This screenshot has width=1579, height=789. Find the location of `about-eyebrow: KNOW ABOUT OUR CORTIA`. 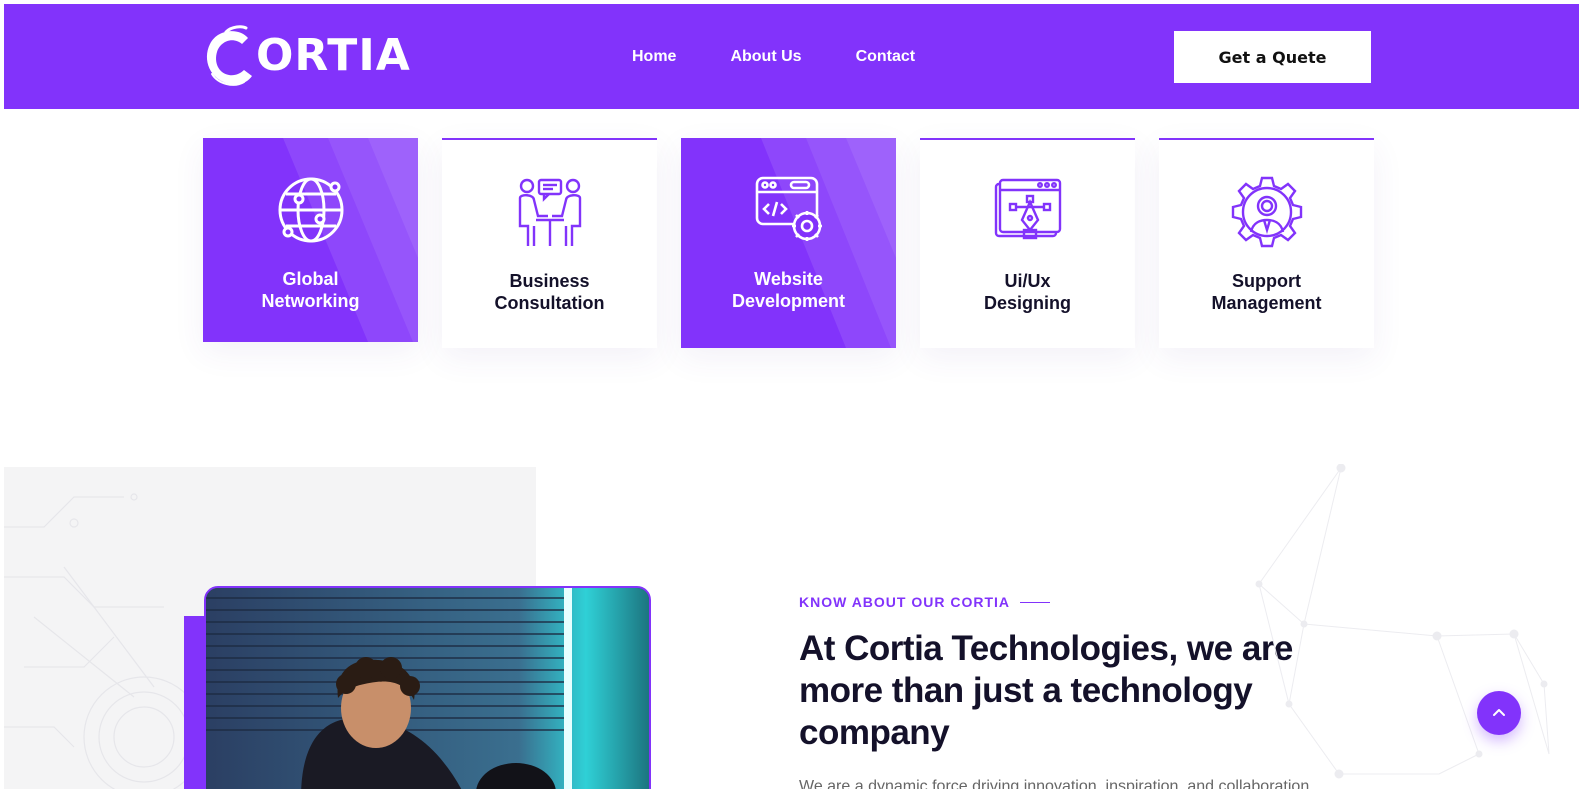

about-eyebrow: KNOW ABOUT OUR CORTIA is located at coordinates (925, 602).